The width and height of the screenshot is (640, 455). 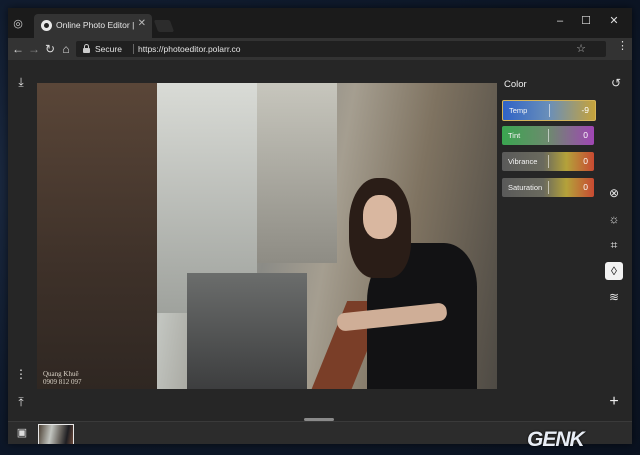 What do you see at coordinates (616, 83) in the screenshot?
I see `reset-icon: ↺` at bounding box center [616, 83].